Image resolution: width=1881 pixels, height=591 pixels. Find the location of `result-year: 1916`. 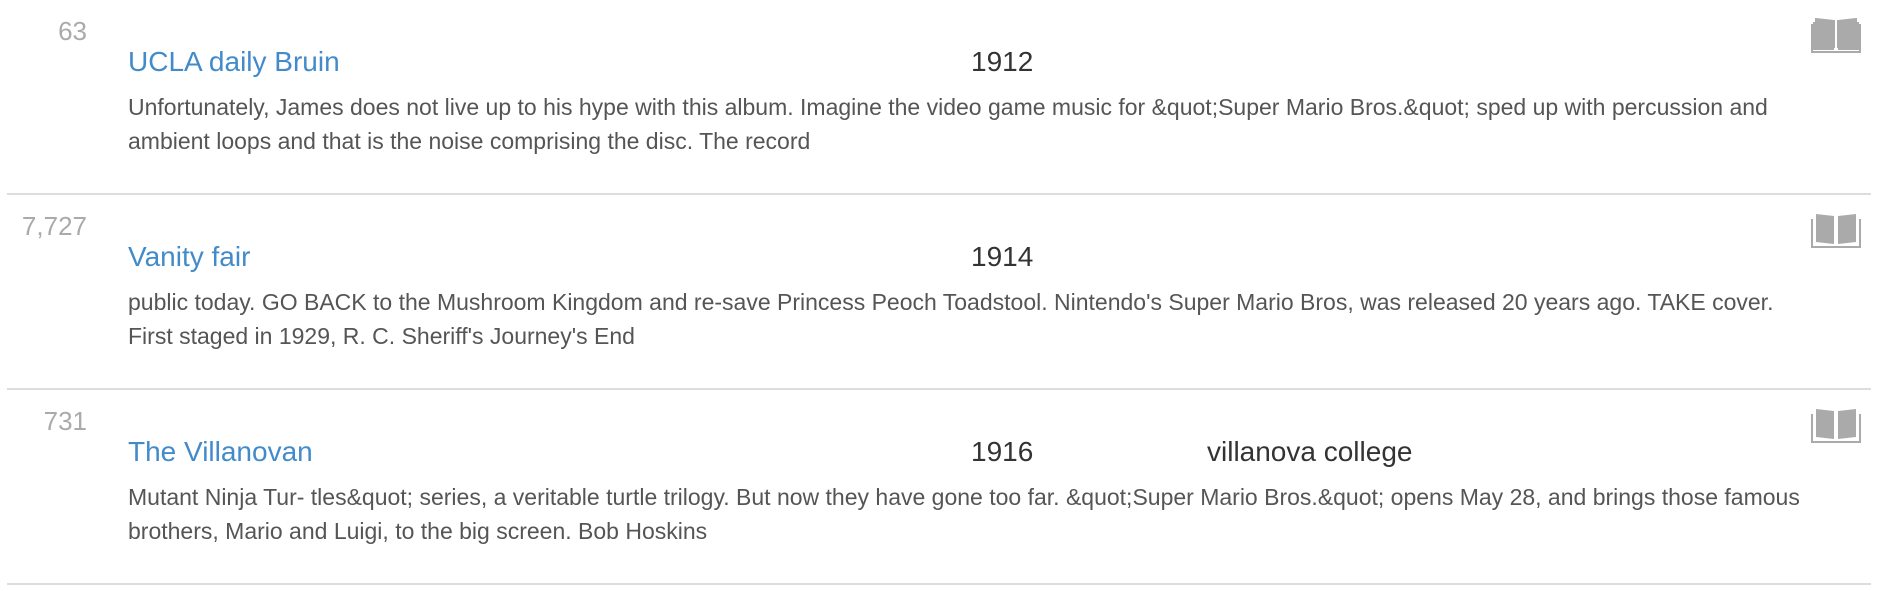

result-year: 1916 is located at coordinates (1002, 451).